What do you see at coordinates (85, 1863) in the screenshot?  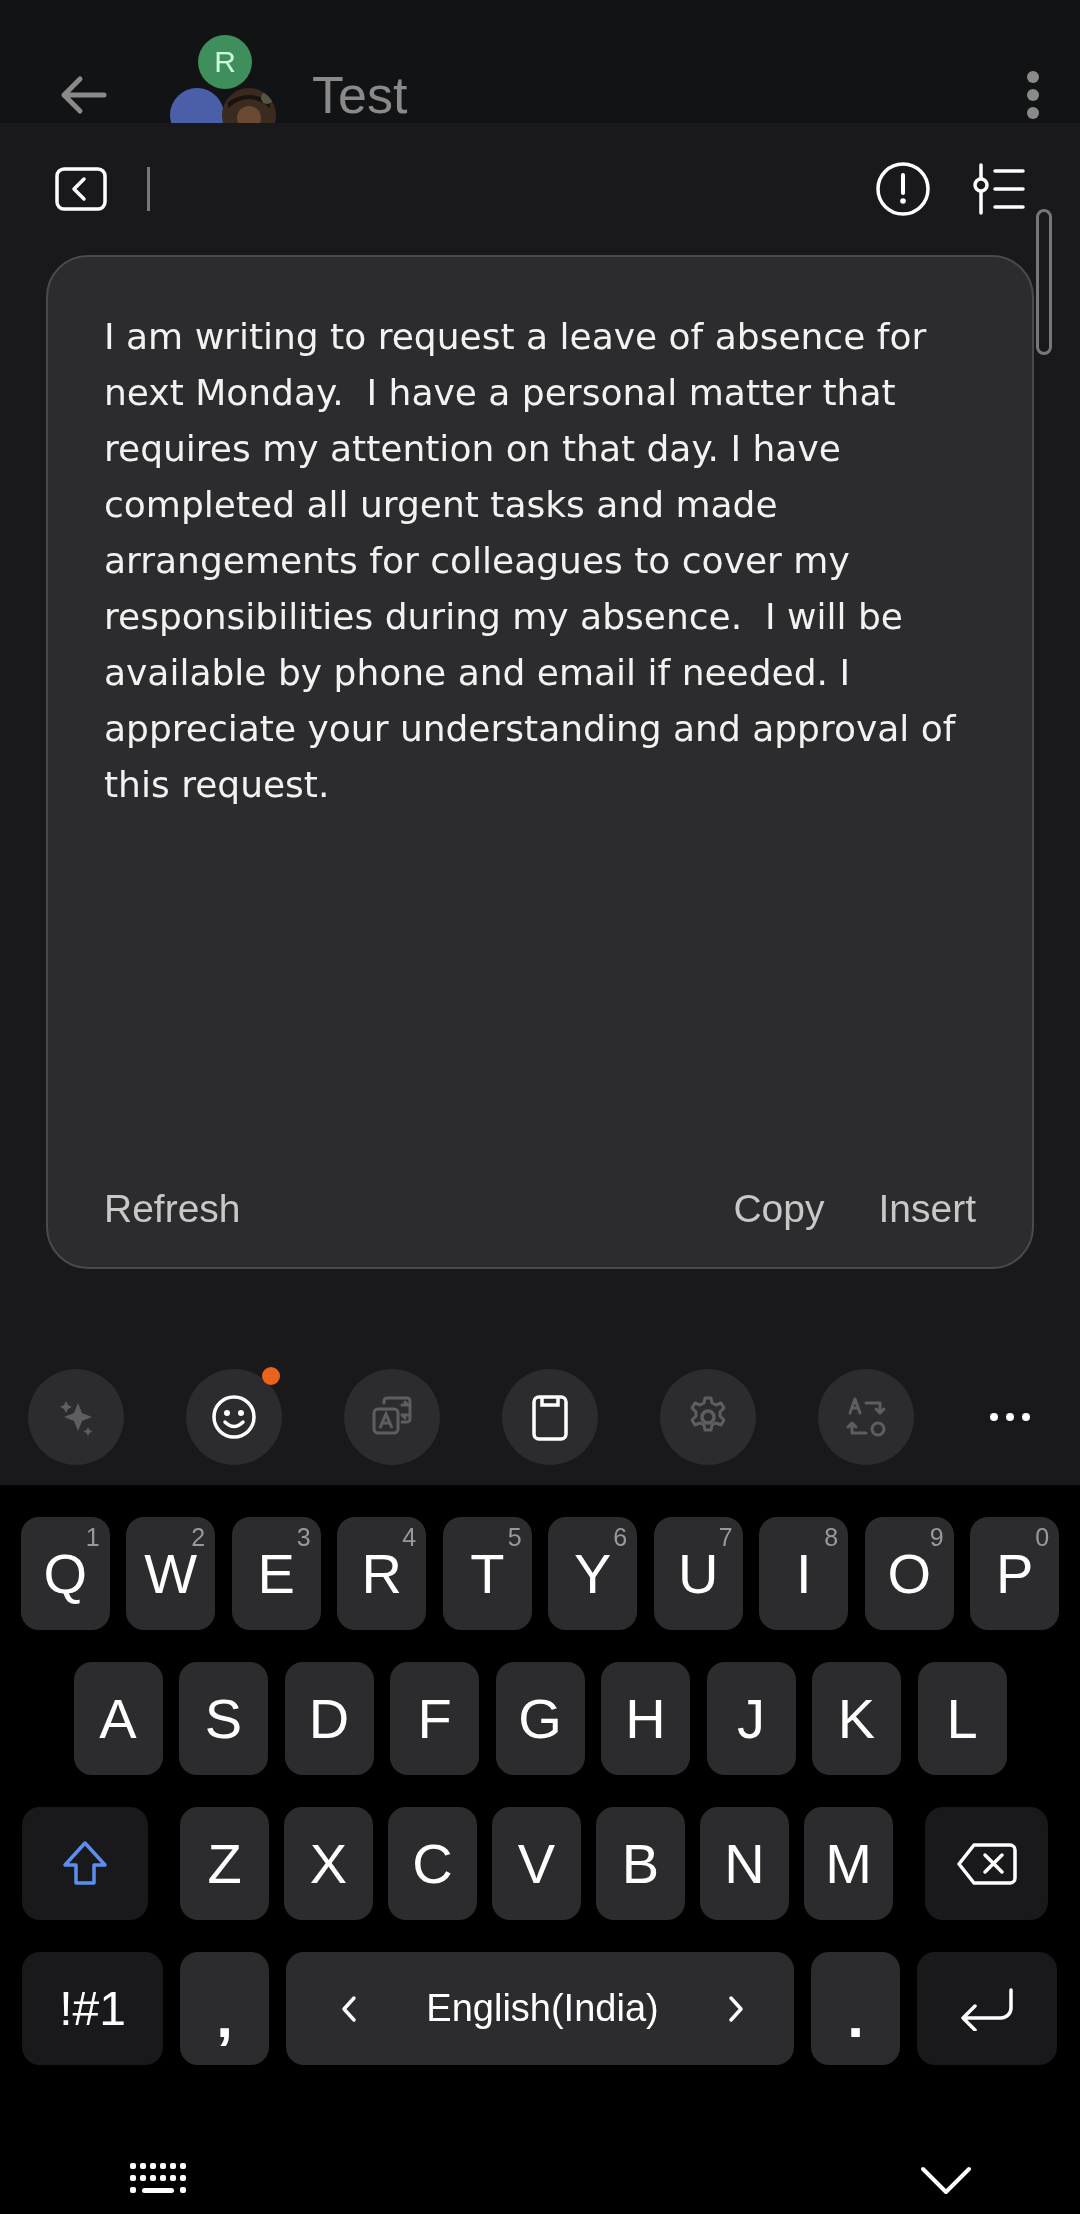 I see `shift-key` at bounding box center [85, 1863].